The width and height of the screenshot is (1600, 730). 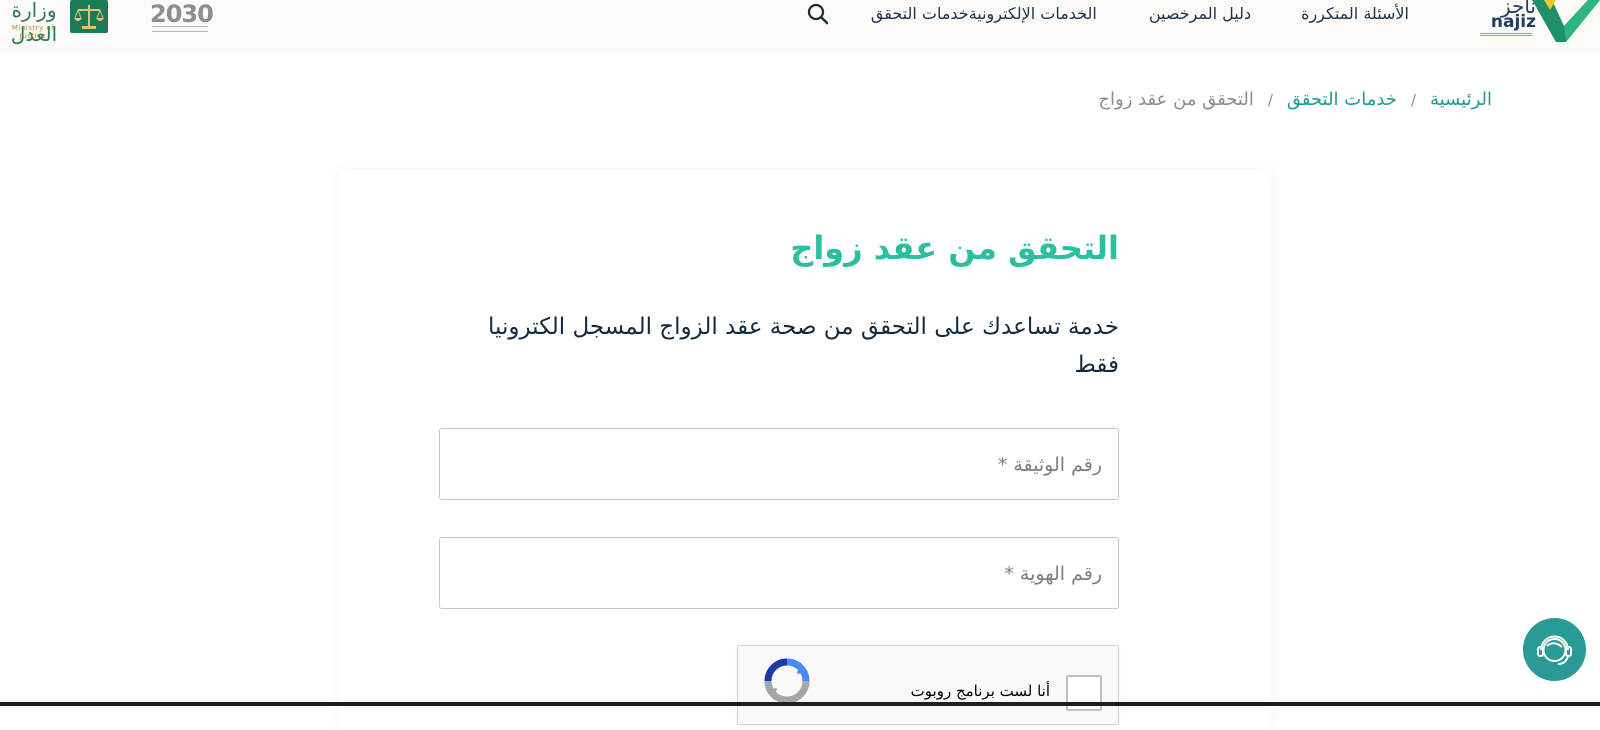 I want to click on nav-licensees-guide: دليل المرخصين, so click(x=1200, y=14).